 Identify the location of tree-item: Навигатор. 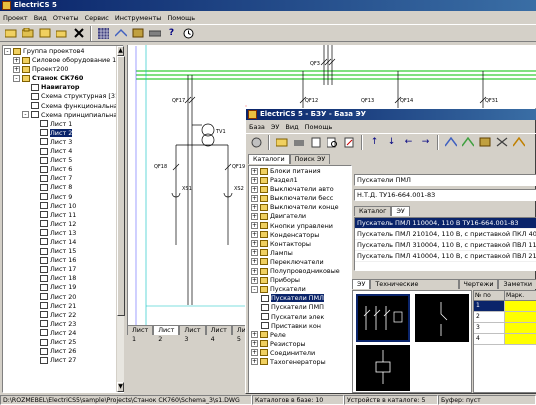
(63, 87).